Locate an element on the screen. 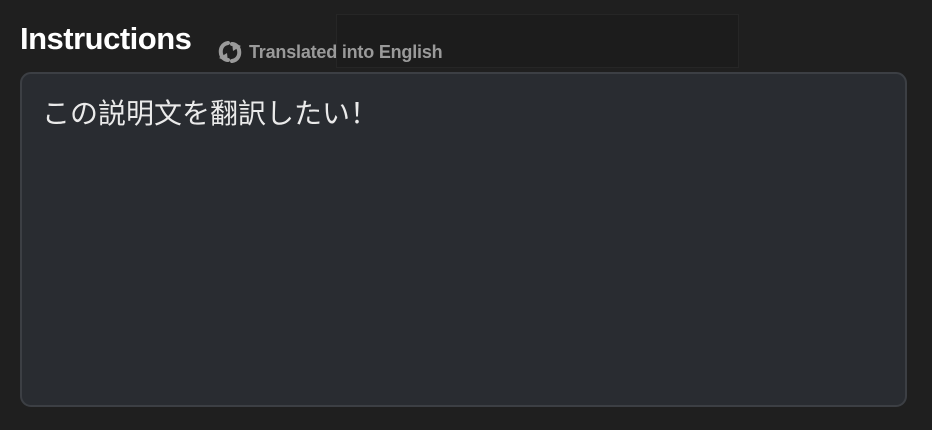 This screenshot has width=932, height=430. translate-refresh-icon is located at coordinates (230, 52).